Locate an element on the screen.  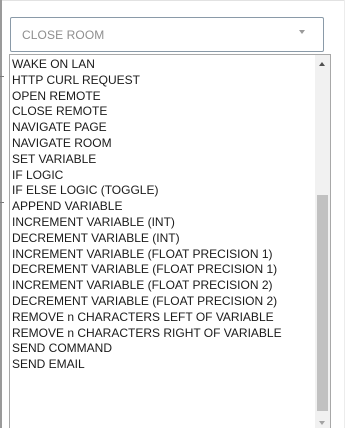
dropdown-option: NAVIGATE ROOM is located at coordinates (163, 144).